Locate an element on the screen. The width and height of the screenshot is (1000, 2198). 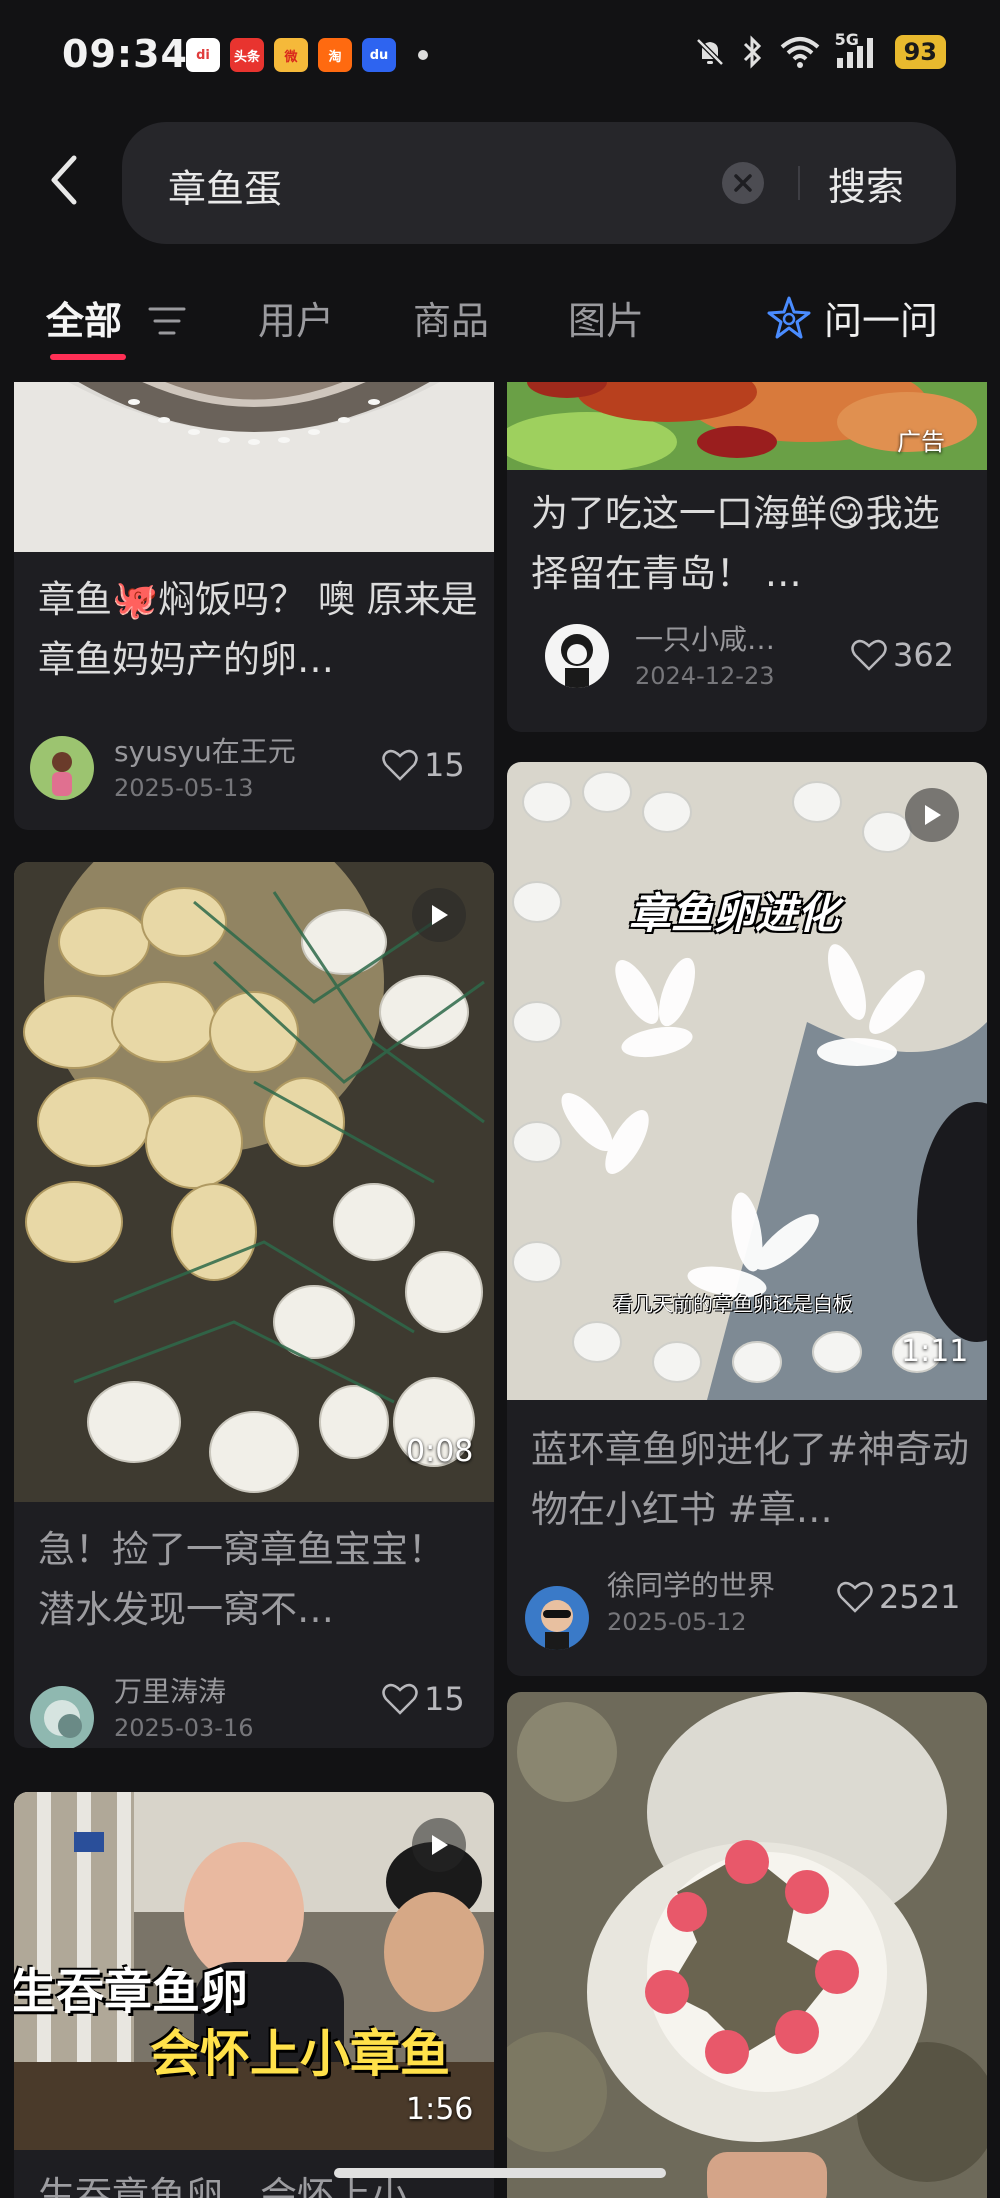
video-overlay-text: 章鱼卵进化 is located at coordinates (734, 913).